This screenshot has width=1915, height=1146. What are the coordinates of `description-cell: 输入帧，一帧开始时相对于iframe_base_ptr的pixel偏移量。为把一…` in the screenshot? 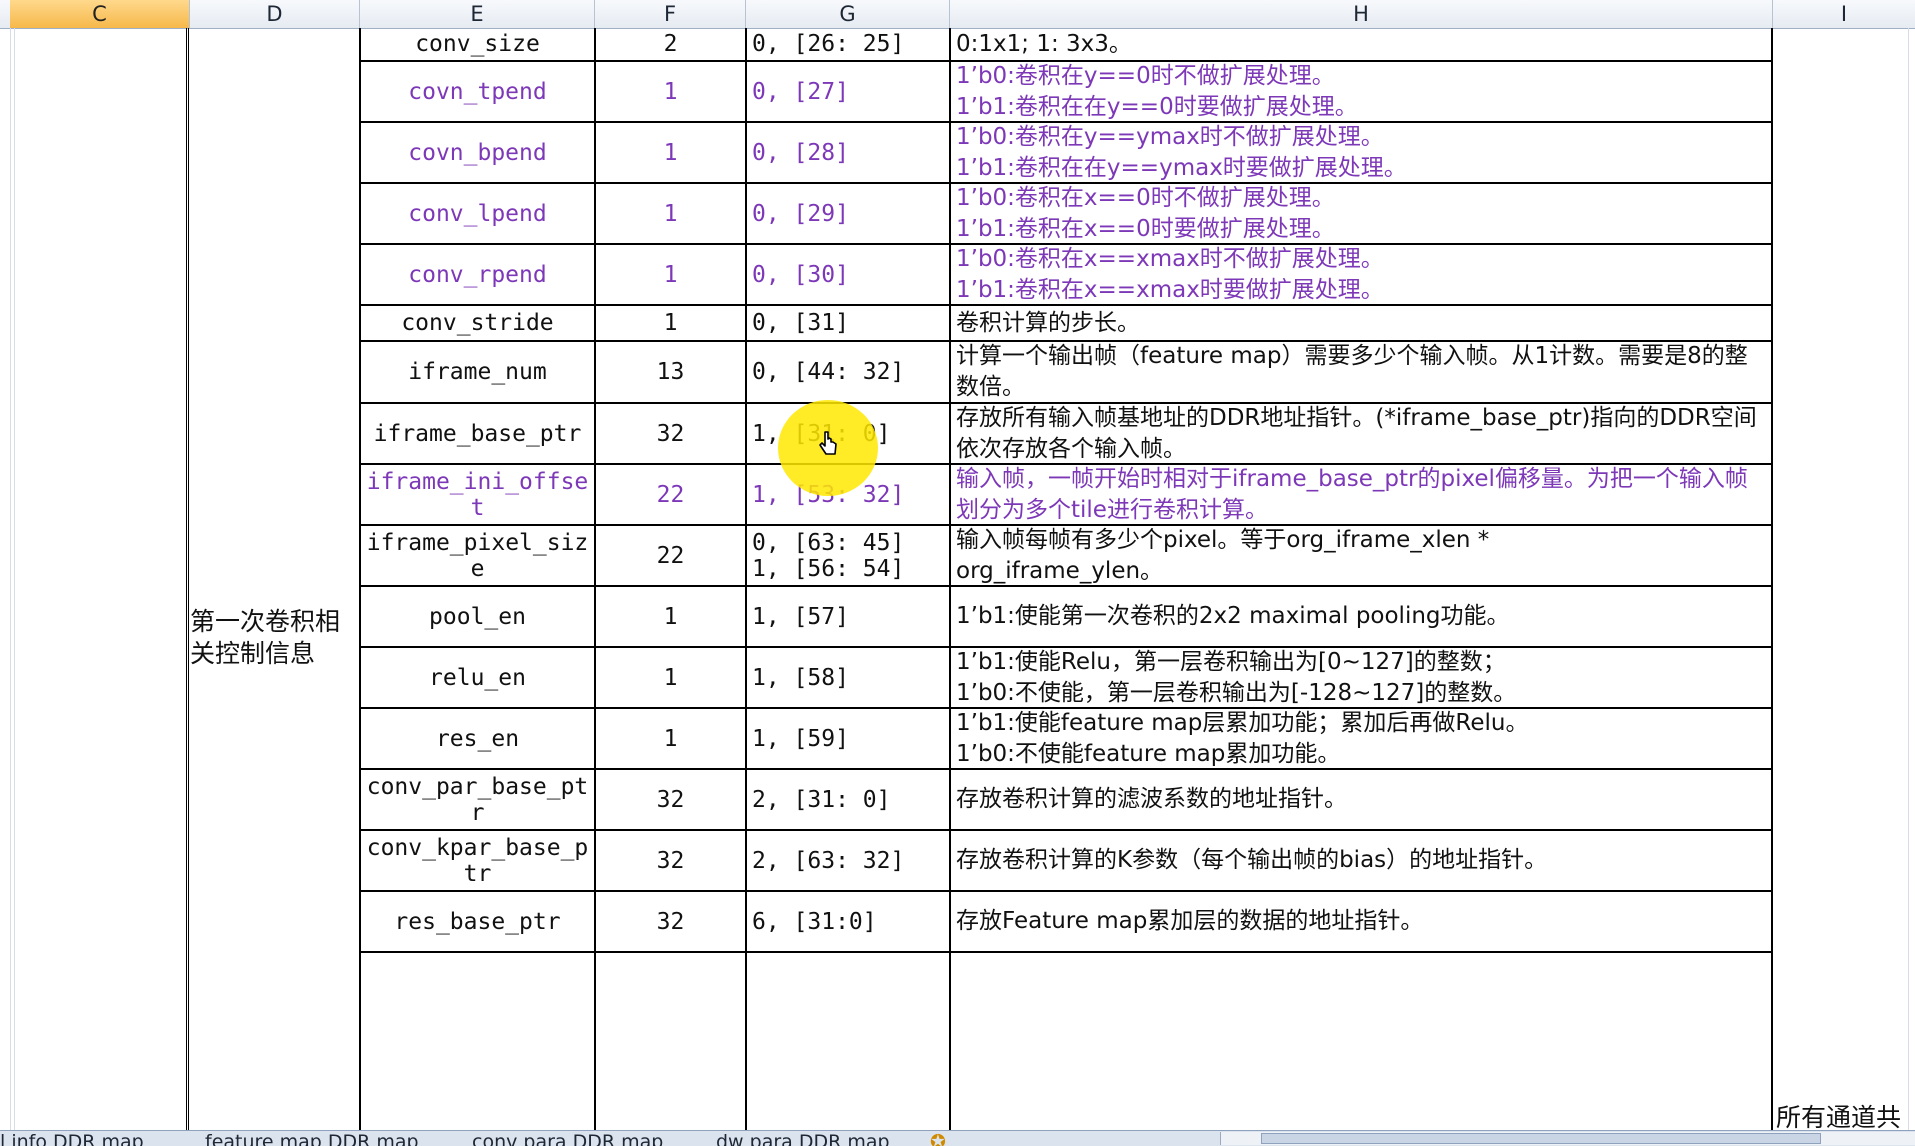 It's located at (1361, 494).